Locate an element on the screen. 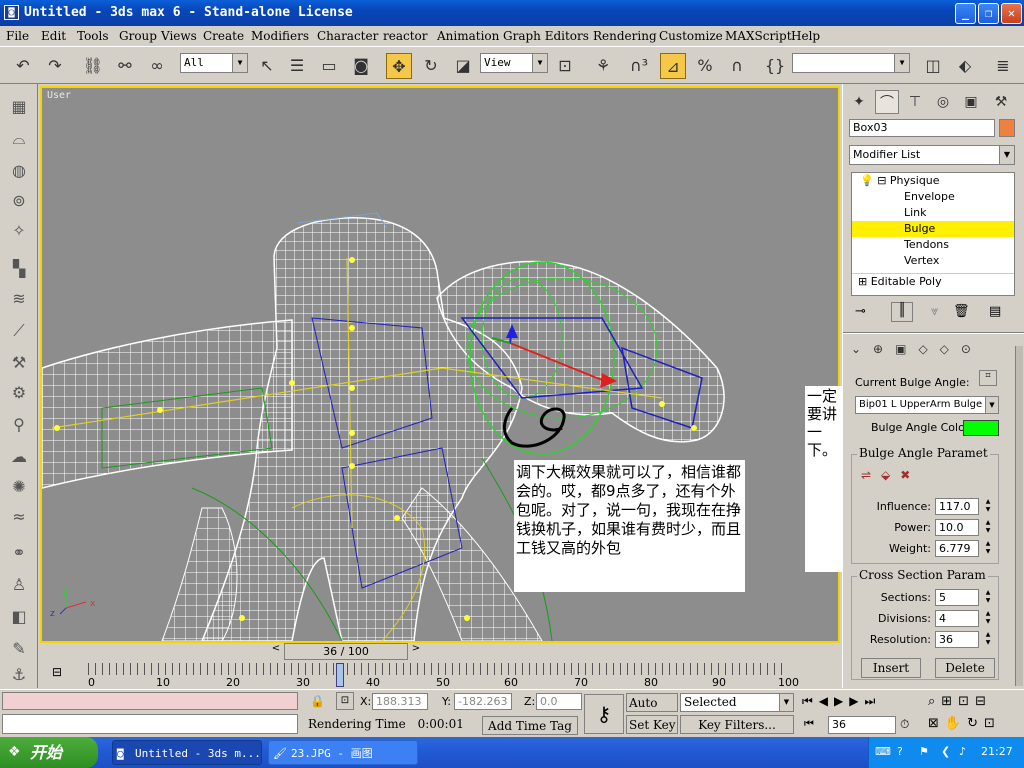  close-button: ✕ is located at coordinates (1011, 13).